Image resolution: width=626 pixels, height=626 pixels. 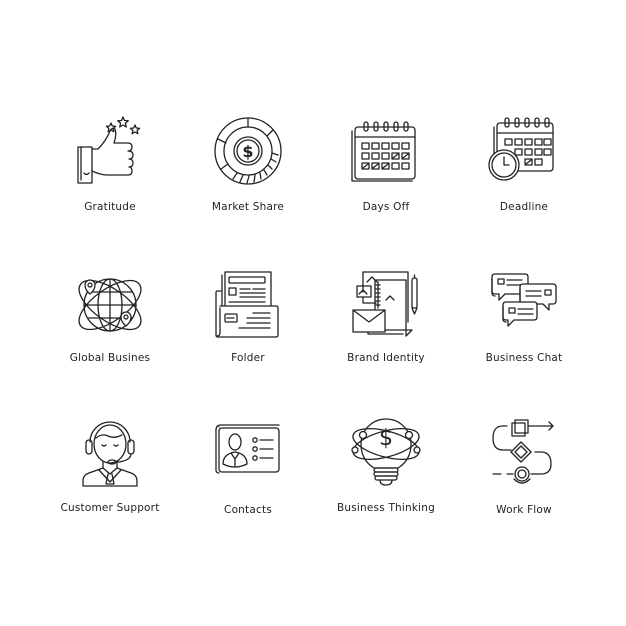 I want to click on icon-tile-business-chat: Business Chat, so click(x=524, y=330).